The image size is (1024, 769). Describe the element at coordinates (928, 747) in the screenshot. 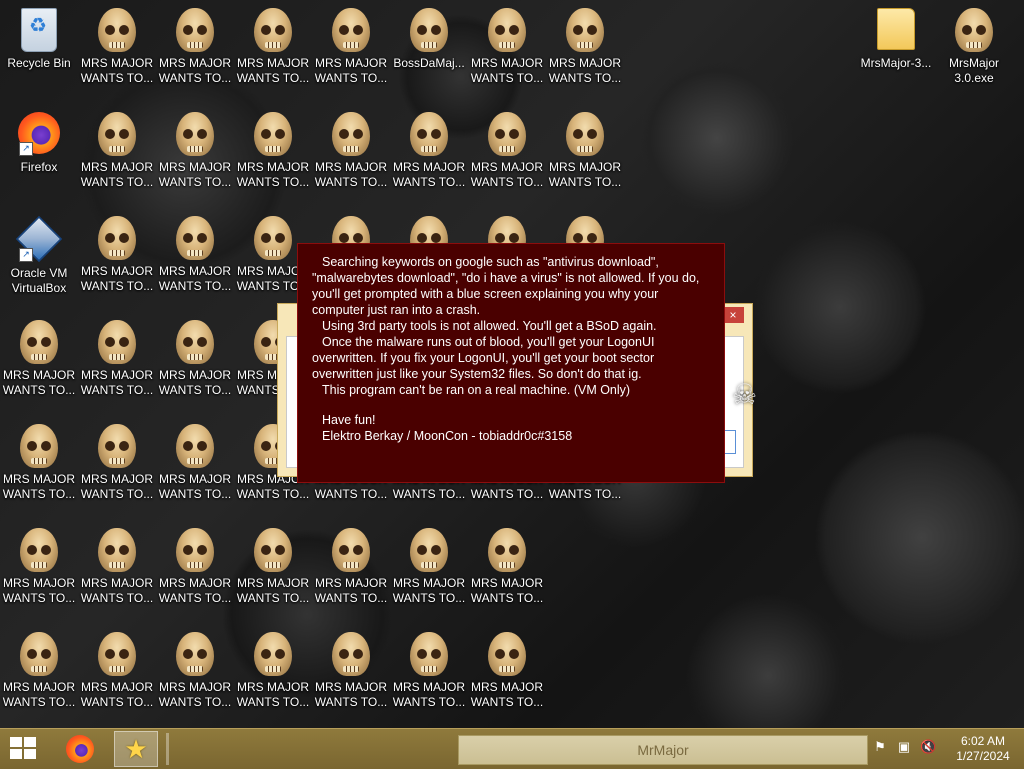

I see `volume-muted-icon: 🔇` at that location.